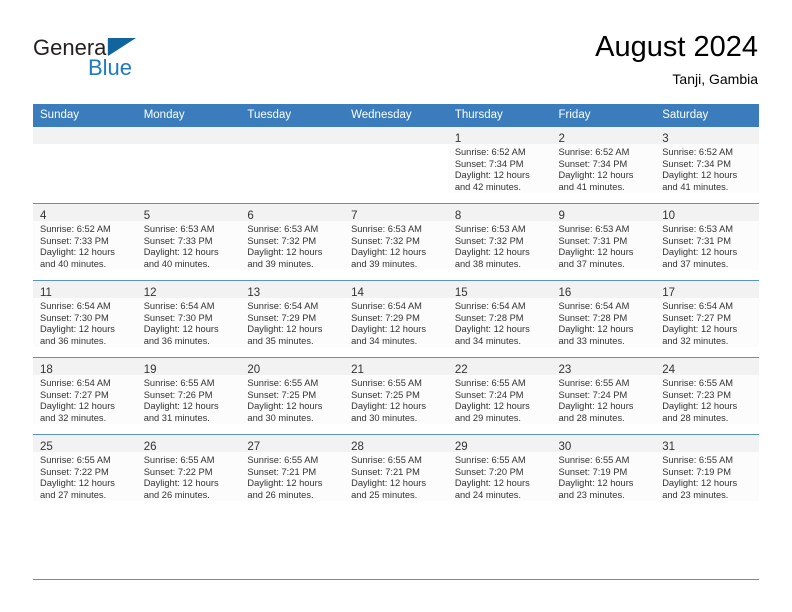  I want to click on day-number: 5, so click(147, 216).